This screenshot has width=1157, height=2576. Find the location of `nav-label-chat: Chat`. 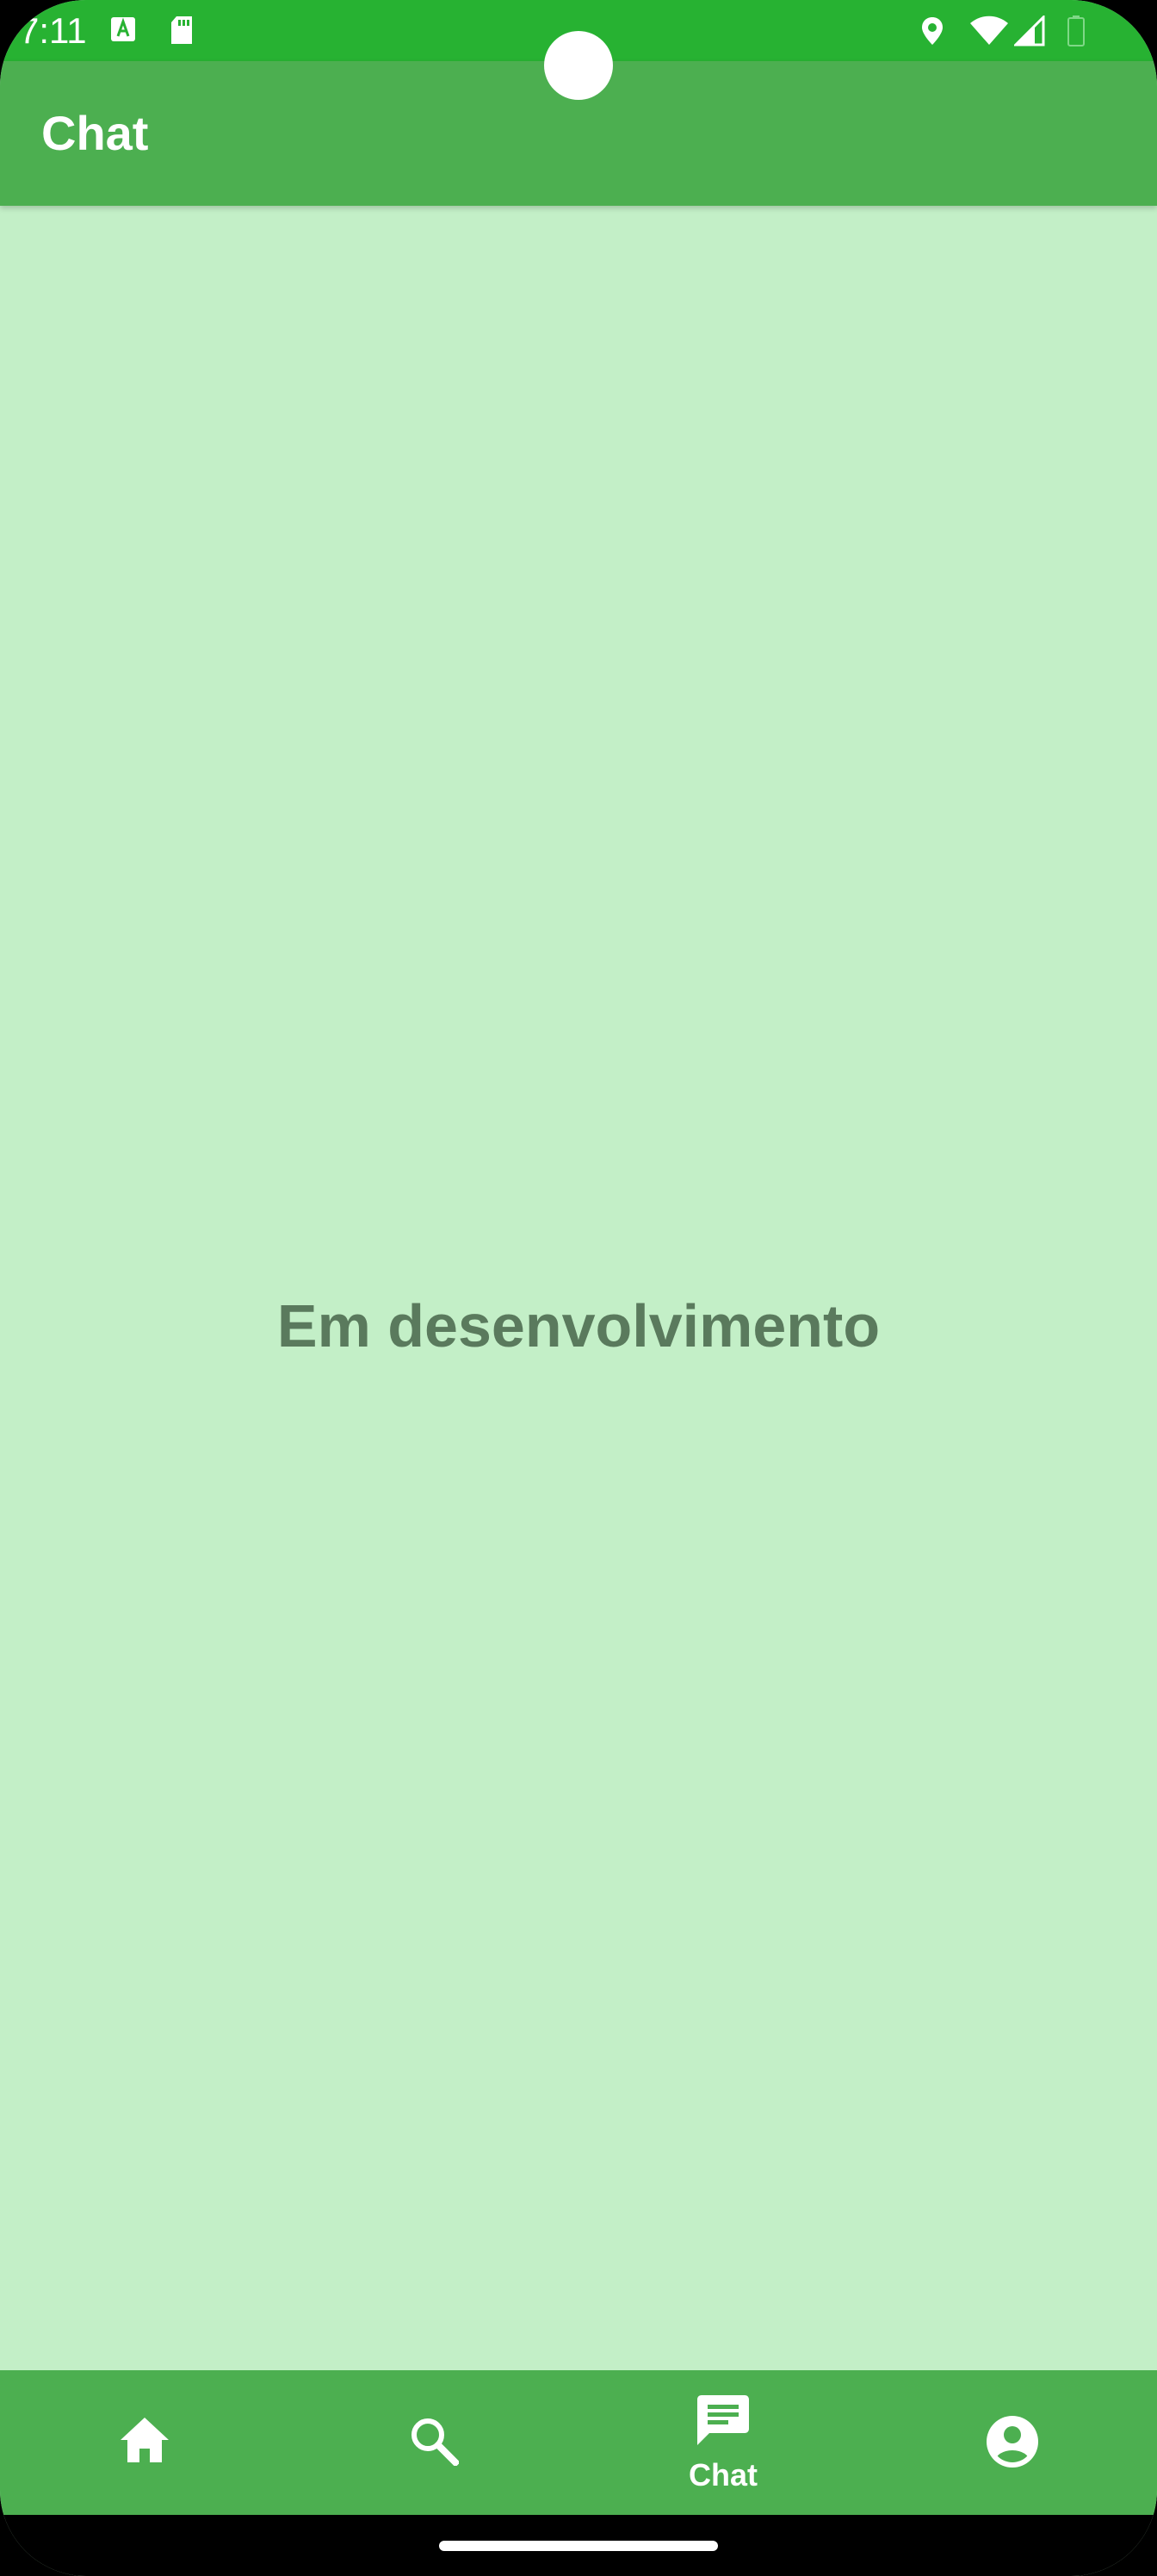

nav-label-chat: Chat is located at coordinates (723, 2474).